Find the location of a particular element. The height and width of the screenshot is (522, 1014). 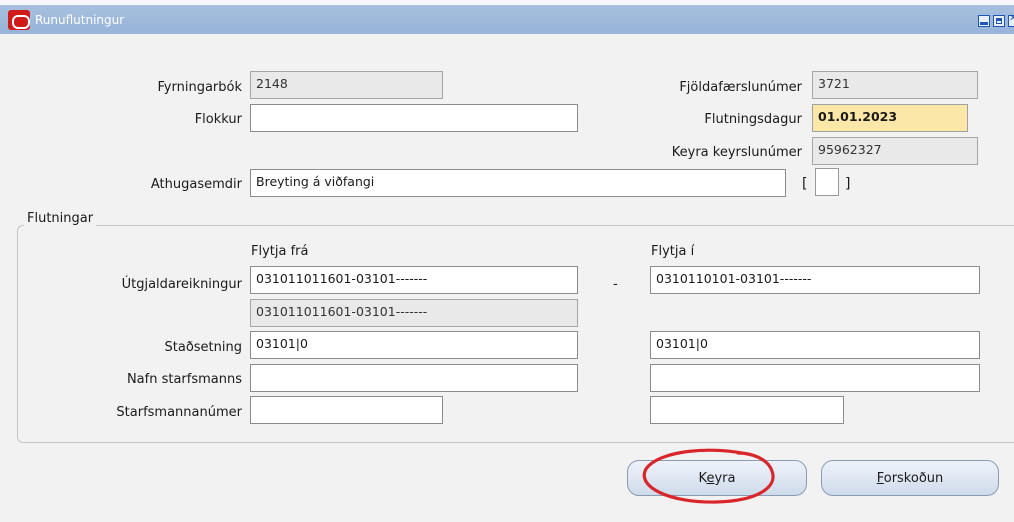

utgjaldareikningur-from-field: 031011011601-03101------- is located at coordinates (414, 280).